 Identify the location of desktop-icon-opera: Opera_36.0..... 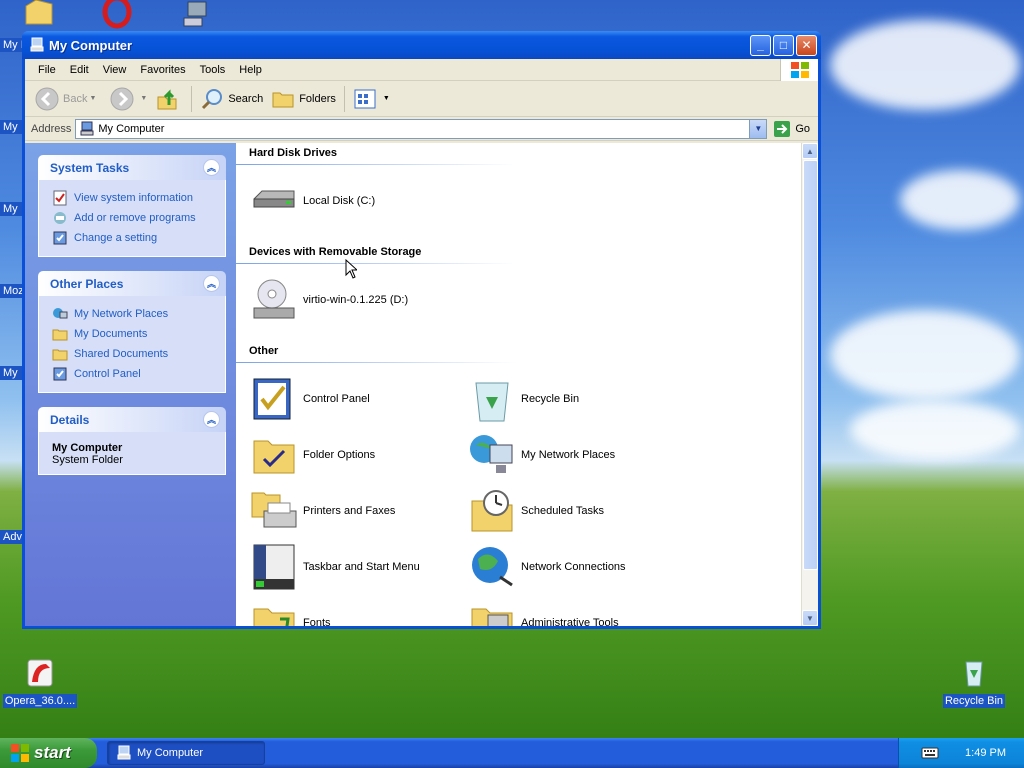
(40, 683).